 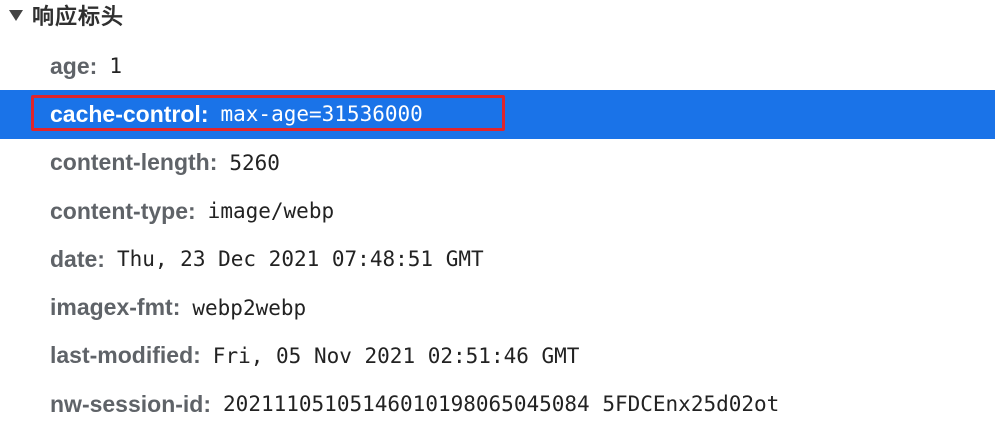 What do you see at coordinates (254, 162) in the screenshot?
I see `header-value: 5260` at bounding box center [254, 162].